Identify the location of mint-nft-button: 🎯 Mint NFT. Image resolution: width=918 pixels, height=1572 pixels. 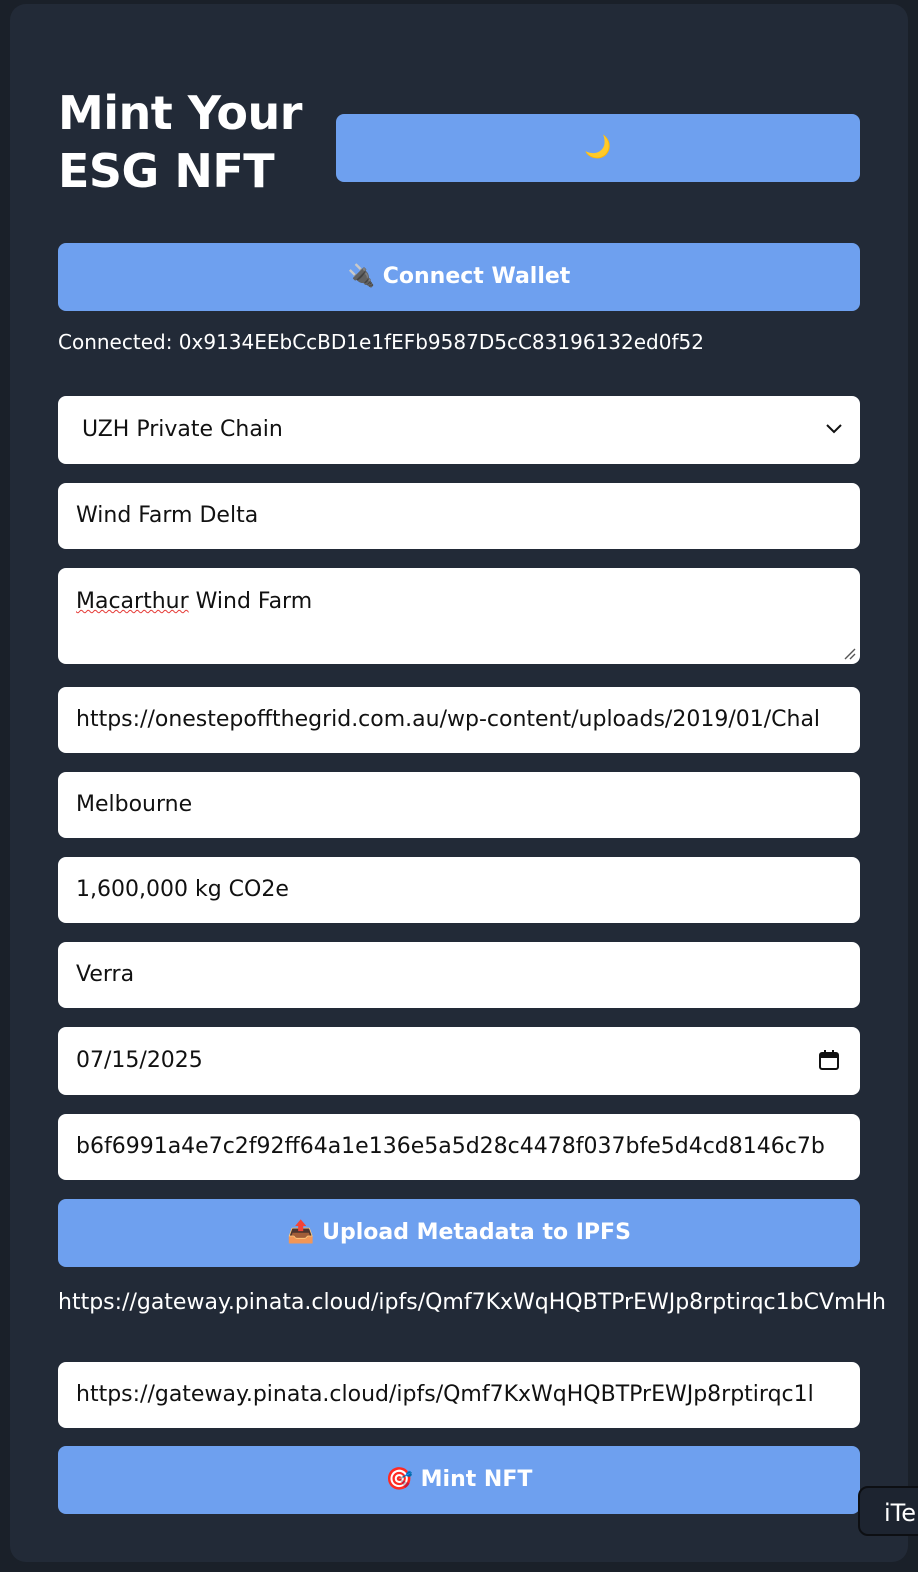
(459, 1480).